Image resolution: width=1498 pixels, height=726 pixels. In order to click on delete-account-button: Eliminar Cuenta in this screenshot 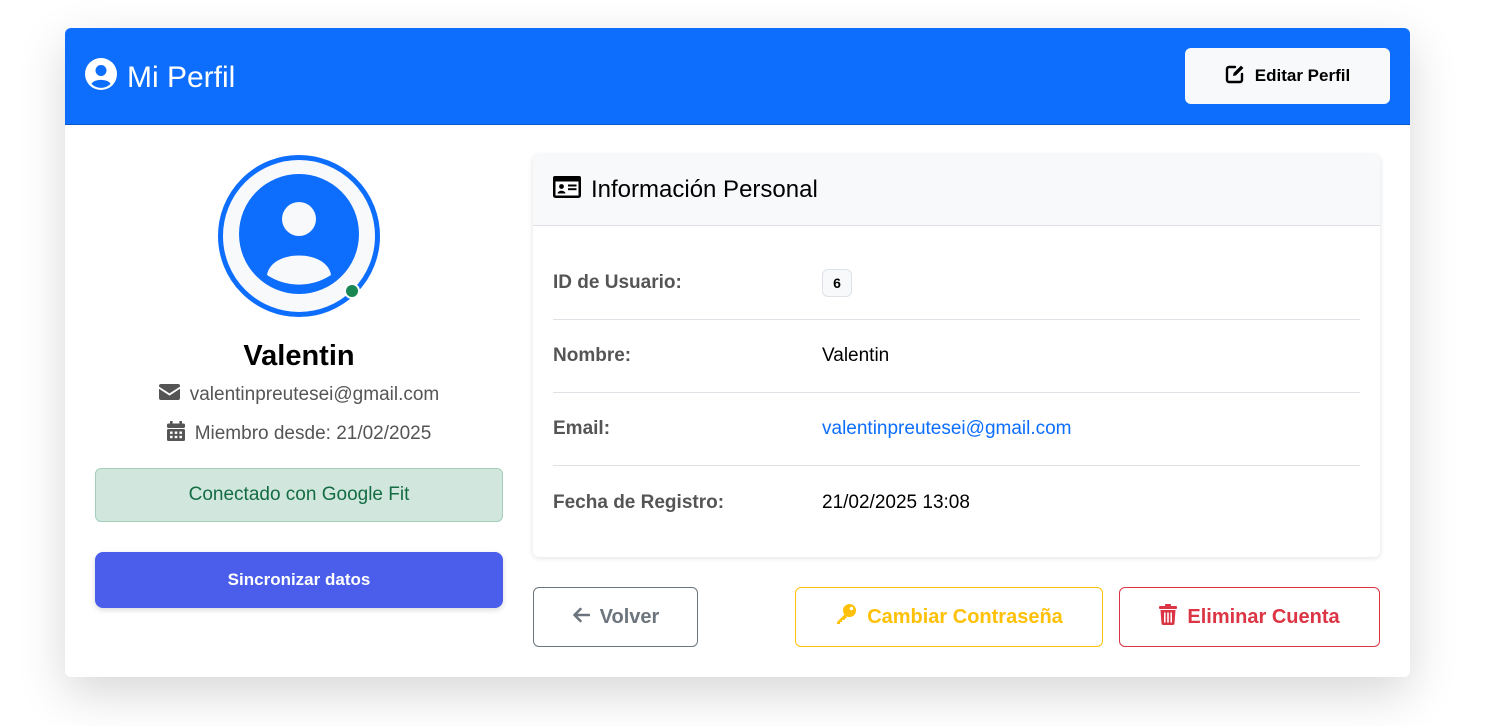, I will do `click(1249, 617)`.